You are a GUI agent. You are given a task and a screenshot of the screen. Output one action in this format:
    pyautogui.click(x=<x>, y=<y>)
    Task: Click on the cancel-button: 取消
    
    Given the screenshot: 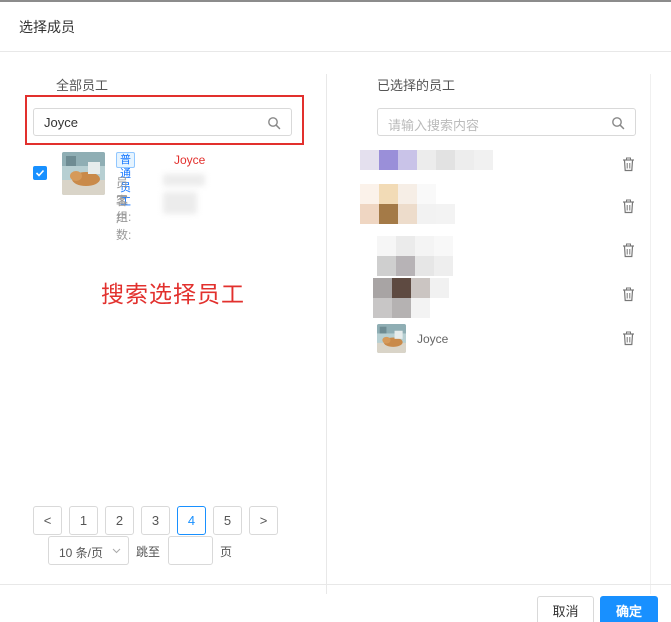 What is the action you would take?
    pyautogui.click(x=565, y=609)
    